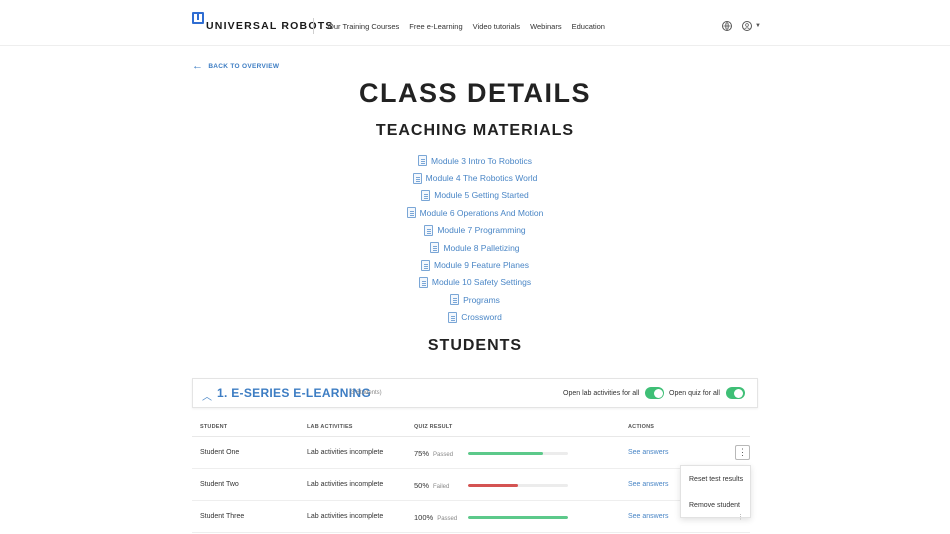 The height and width of the screenshot is (534, 950). I want to click on material-label: Module 5 Getting Started, so click(481, 195).